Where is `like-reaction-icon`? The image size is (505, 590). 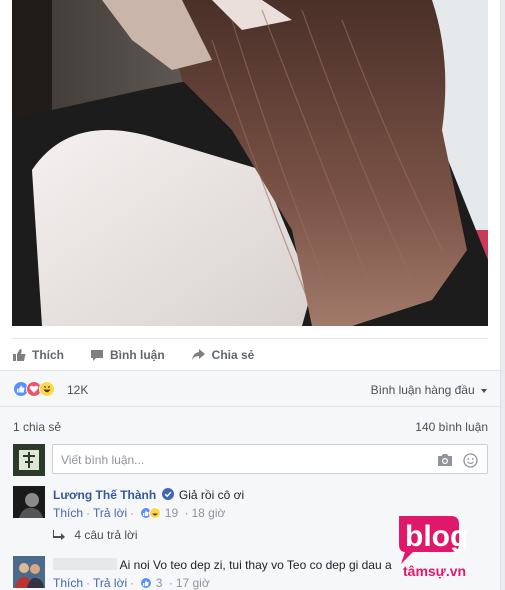 like-reaction-icon is located at coordinates (146, 583).